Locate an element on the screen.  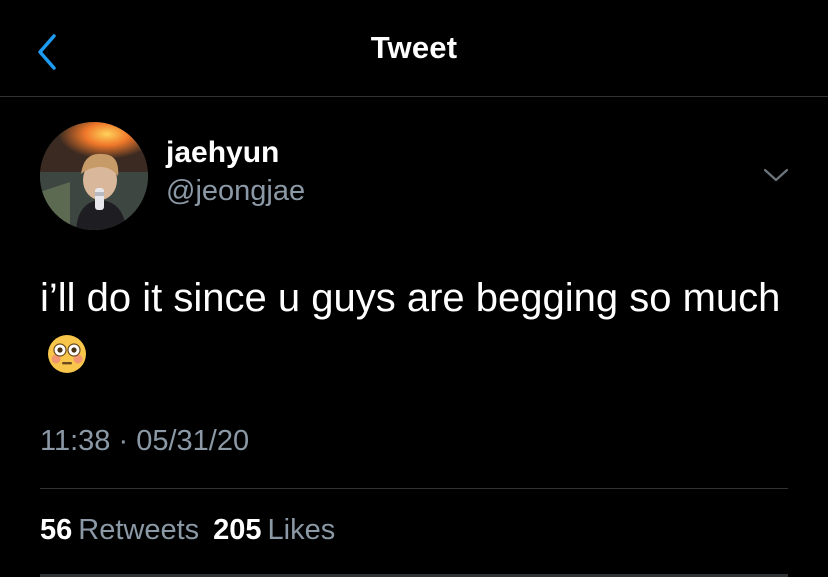
avatar-photo is located at coordinates (94, 176).